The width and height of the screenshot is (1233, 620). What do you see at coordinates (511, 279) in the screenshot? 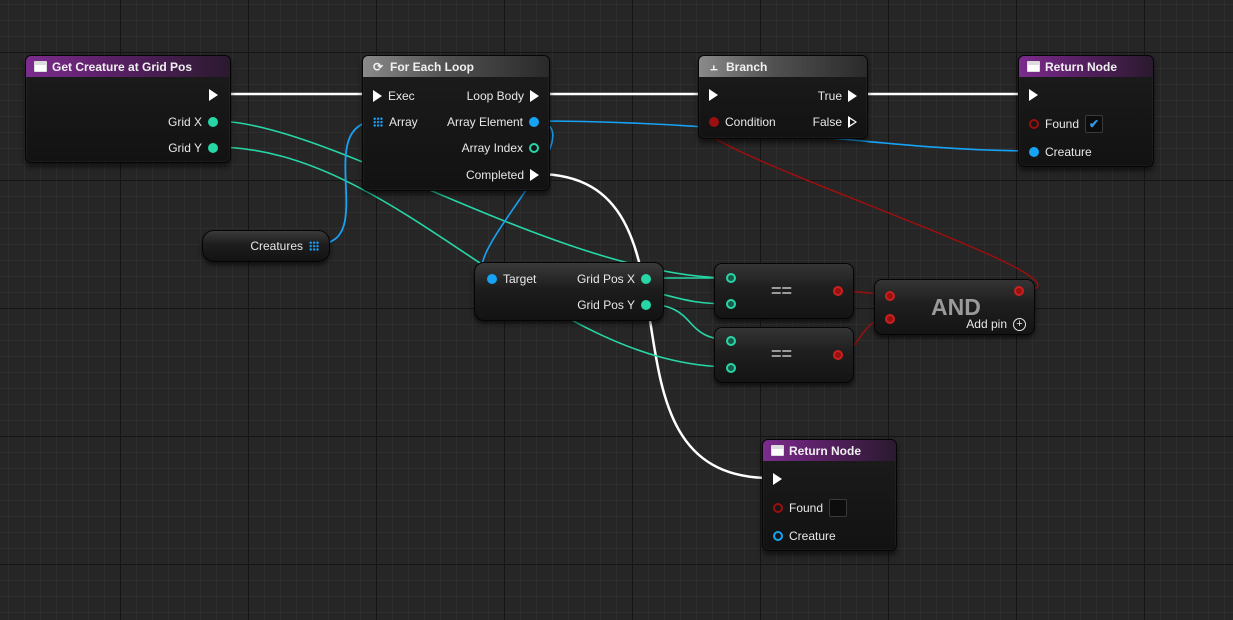
I see `pin-target: Target` at bounding box center [511, 279].